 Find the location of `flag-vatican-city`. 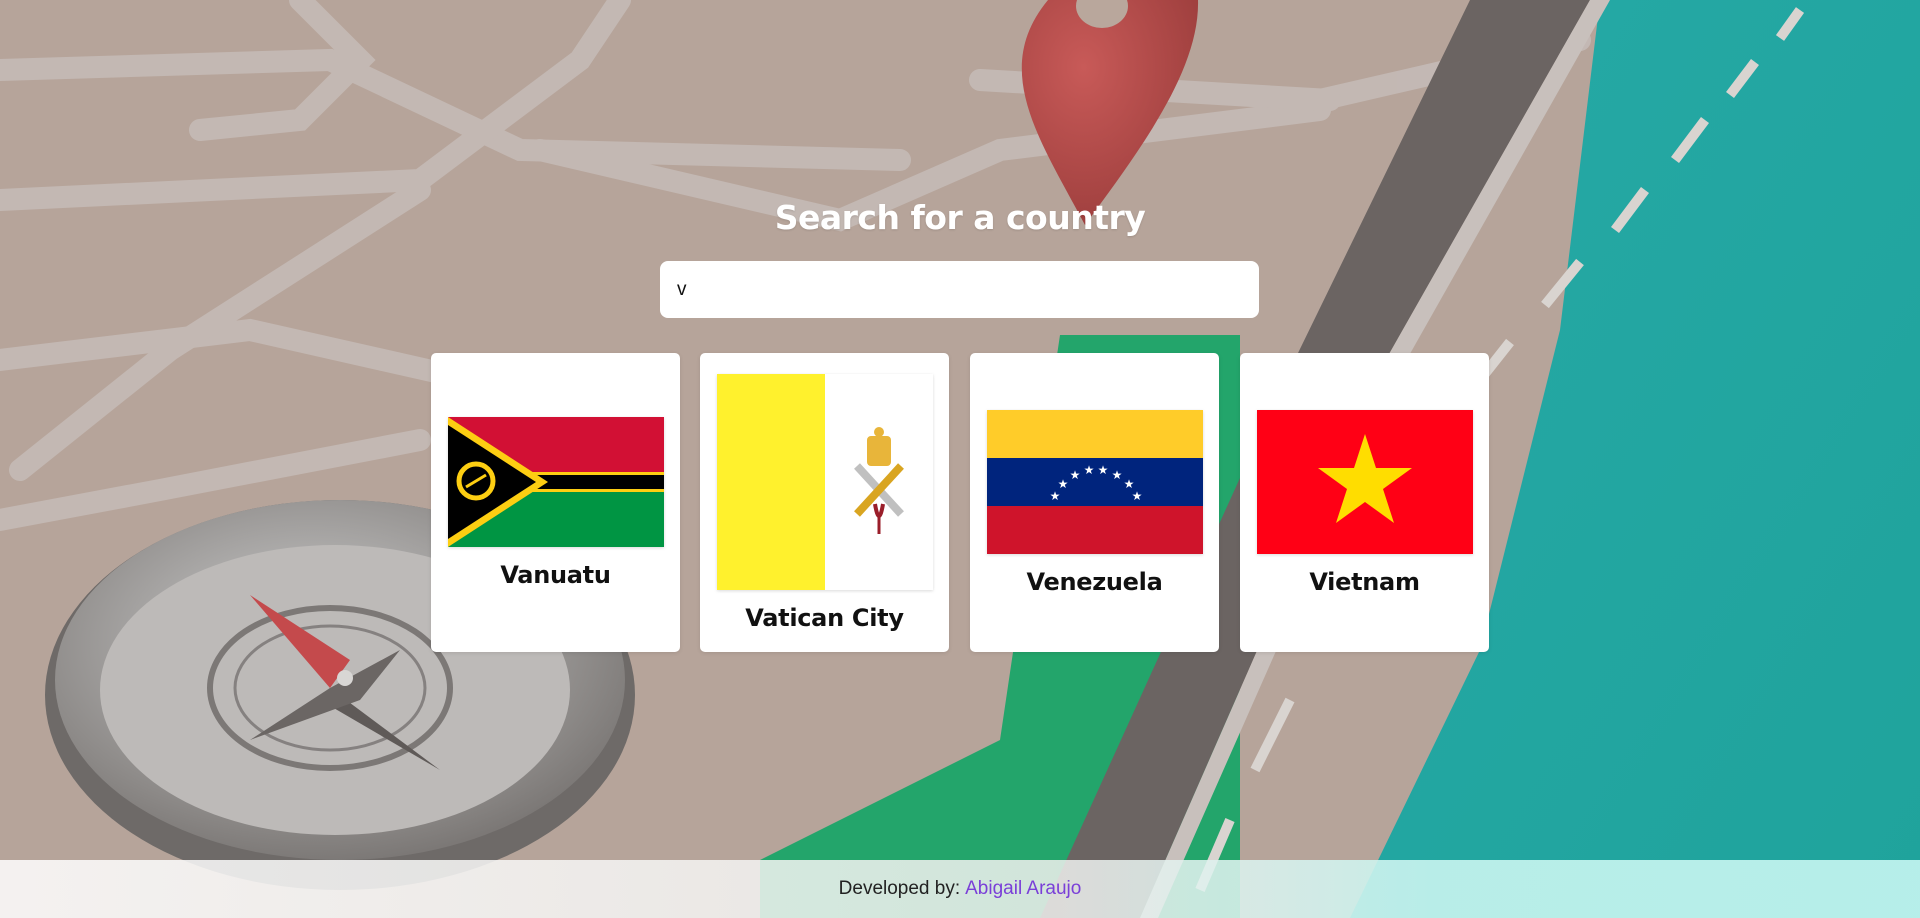

flag-vatican-city is located at coordinates (824, 481).